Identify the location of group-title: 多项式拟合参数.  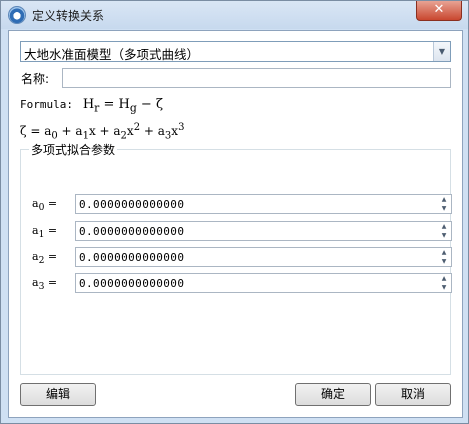
(73, 149).